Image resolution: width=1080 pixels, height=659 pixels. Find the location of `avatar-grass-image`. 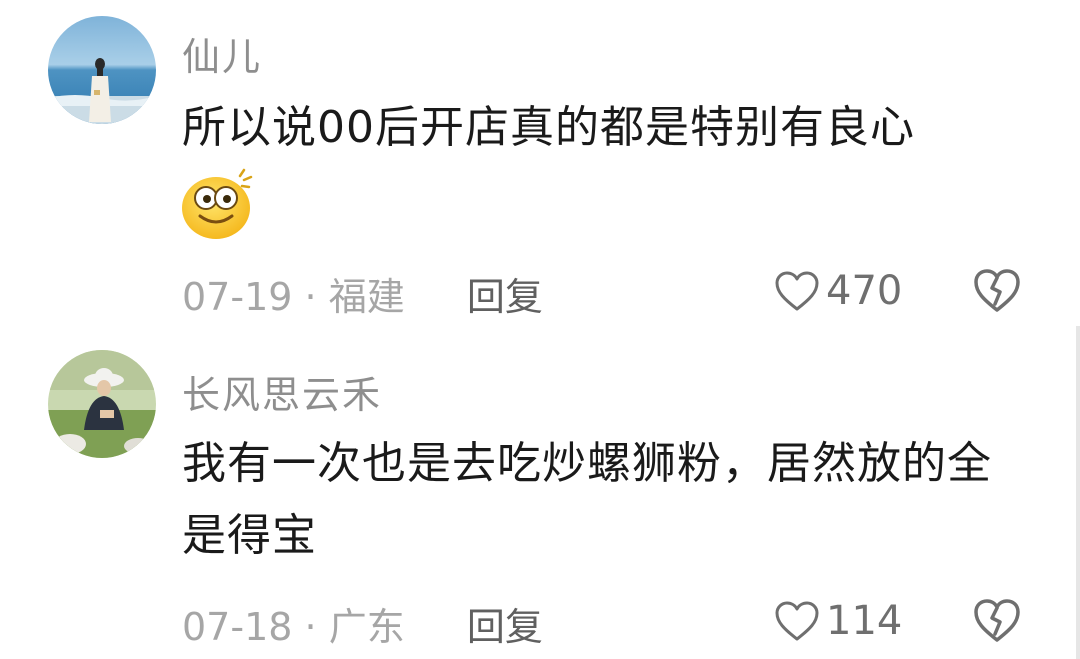

avatar-grass-image is located at coordinates (102, 404).